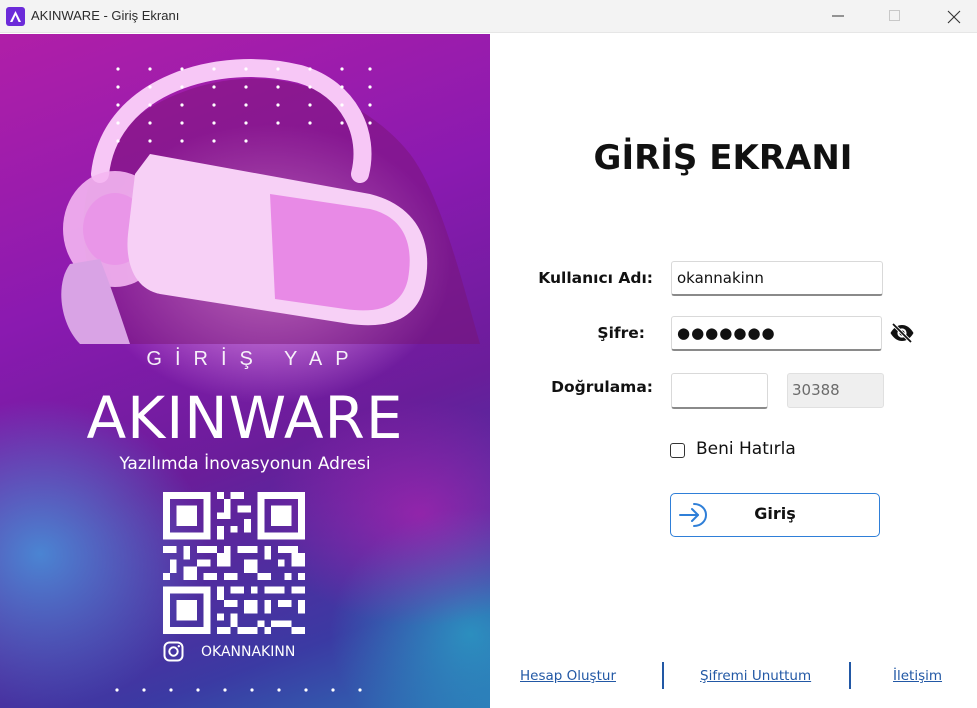 The width and height of the screenshot is (977, 708). Describe the element at coordinates (234, 563) in the screenshot. I see `qr-code-image` at that location.